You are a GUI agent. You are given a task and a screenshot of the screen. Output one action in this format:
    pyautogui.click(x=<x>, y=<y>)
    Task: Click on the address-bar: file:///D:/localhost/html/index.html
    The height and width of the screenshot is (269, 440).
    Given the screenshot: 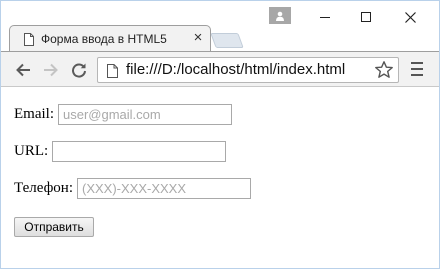 What is the action you would take?
    pyautogui.click(x=248, y=70)
    